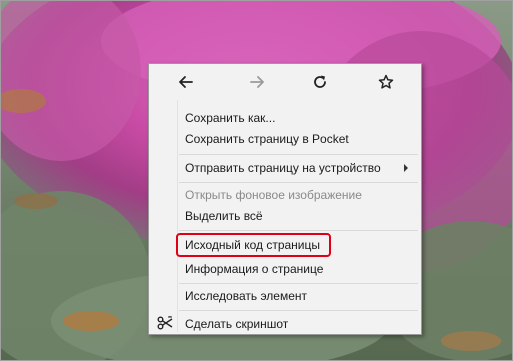 The width and height of the screenshot is (513, 361). What do you see at coordinates (285, 82) in the screenshot?
I see `navigation-row` at bounding box center [285, 82].